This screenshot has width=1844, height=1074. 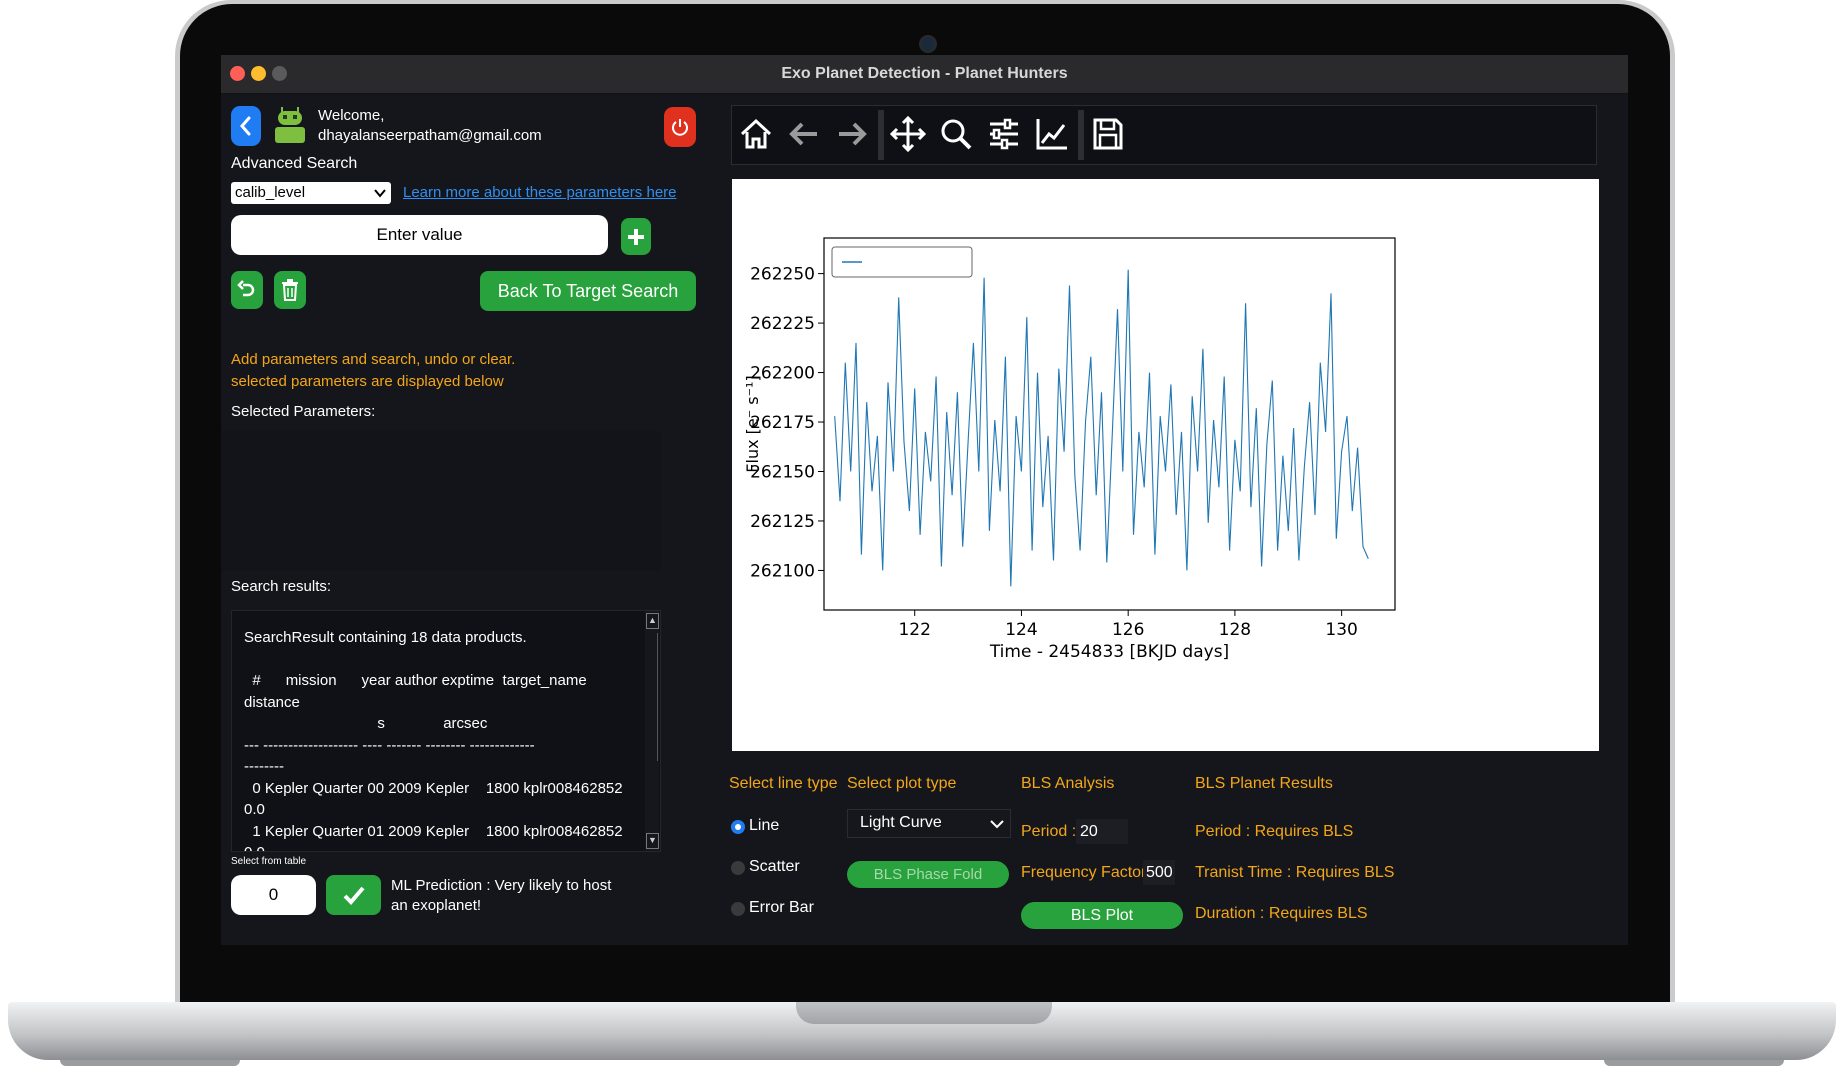 What do you see at coordinates (501, 885) in the screenshot?
I see `ml-prediction-line-1: ML Prediction : Very likely to host` at bounding box center [501, 885].